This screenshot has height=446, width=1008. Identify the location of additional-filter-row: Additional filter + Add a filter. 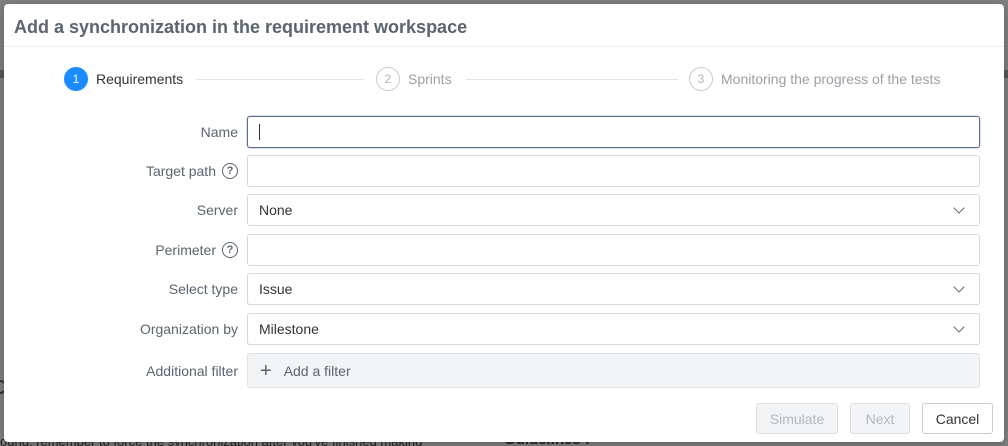
(504, 370).